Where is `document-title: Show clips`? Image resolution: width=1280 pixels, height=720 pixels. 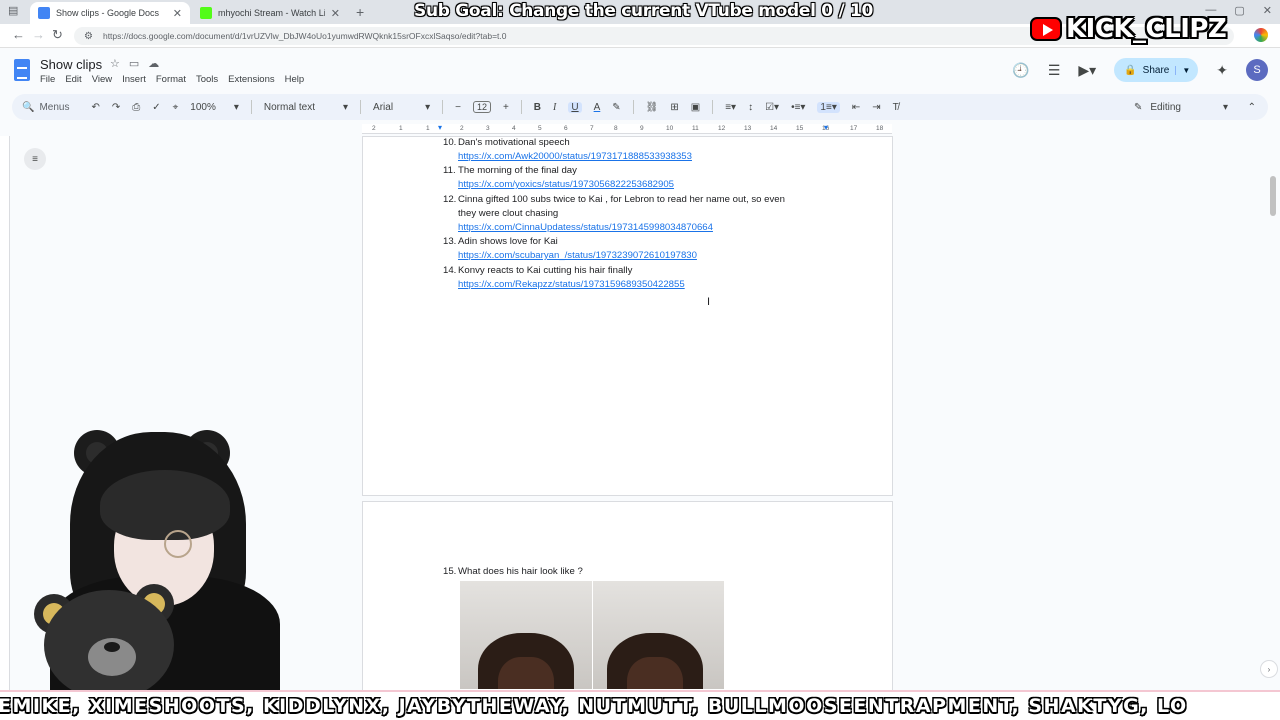
document-title: Show clips is located at coordinates (71, 64).